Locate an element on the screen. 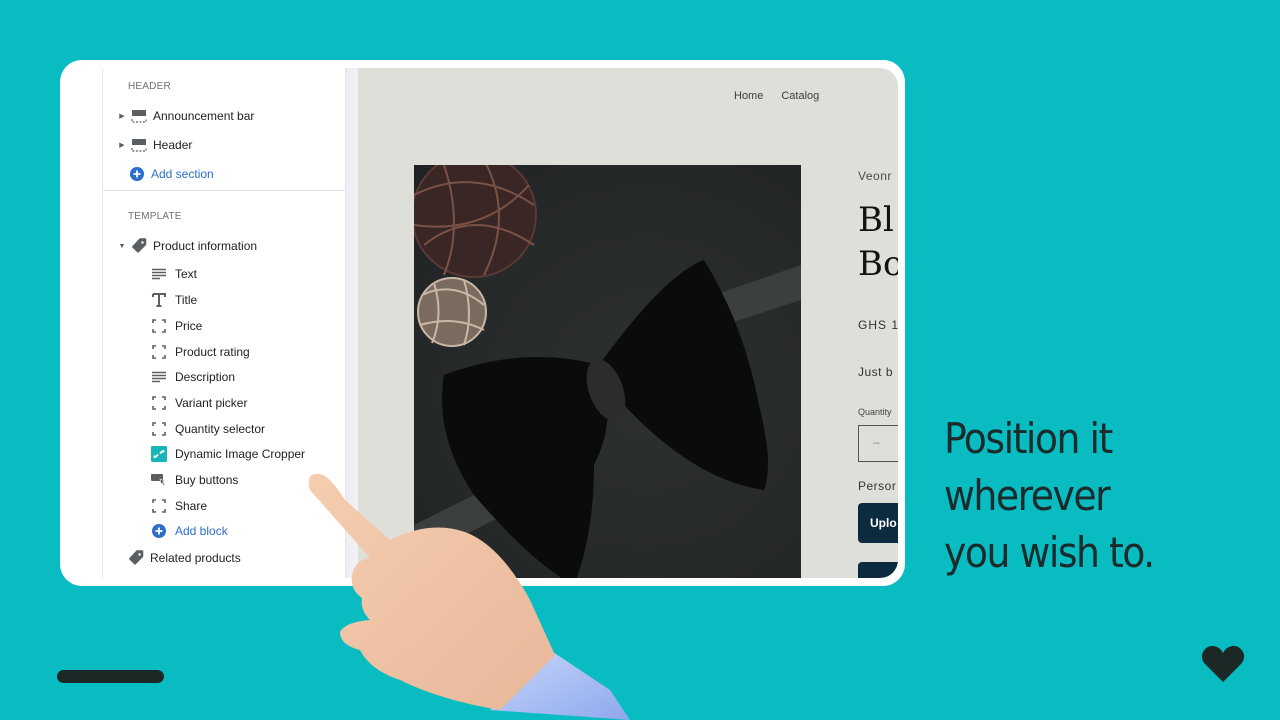 The height and width of the screenshot is (720, 1280). product-price: GHS 1 is located at coordinates (878, 325).